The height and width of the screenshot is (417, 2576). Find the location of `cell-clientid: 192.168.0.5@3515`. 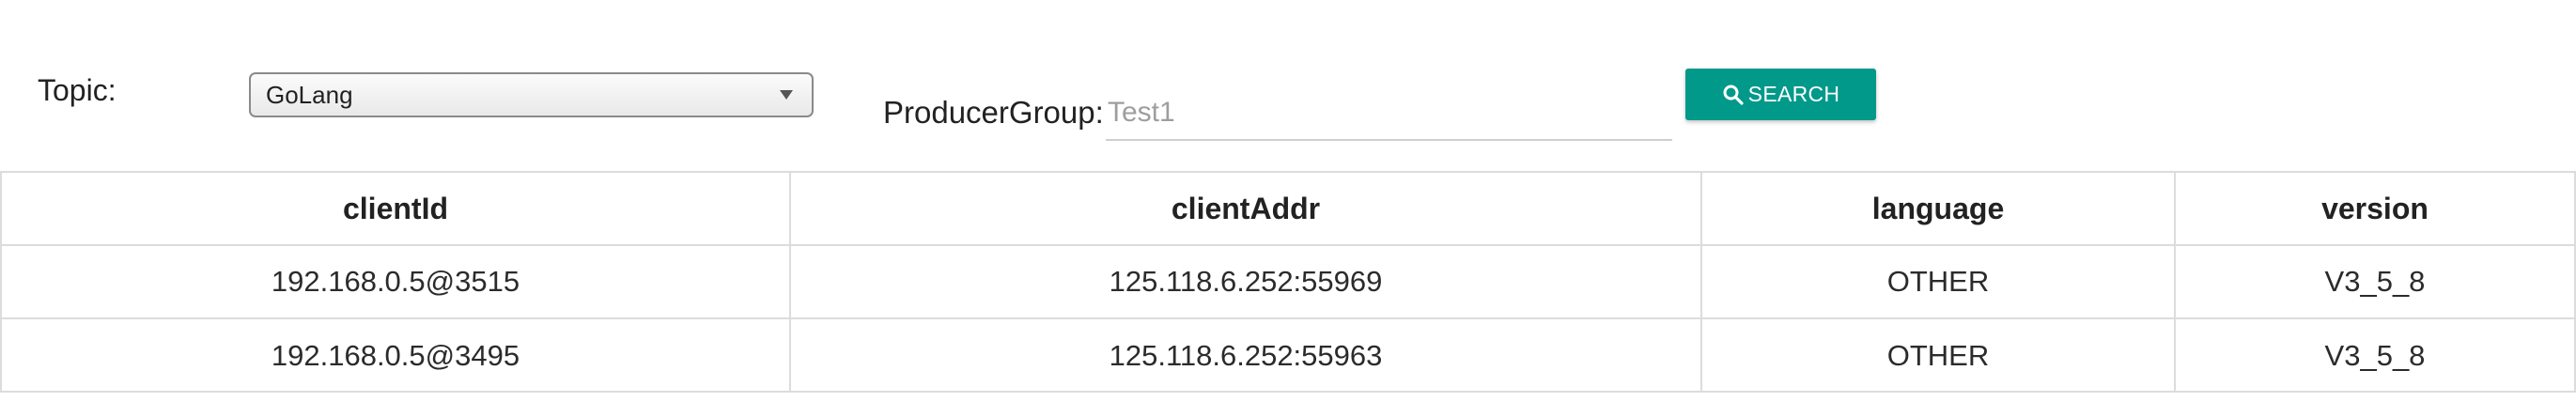

cell-clientid: 192.168.0.5@3515 is located at coordinates (397, 281).